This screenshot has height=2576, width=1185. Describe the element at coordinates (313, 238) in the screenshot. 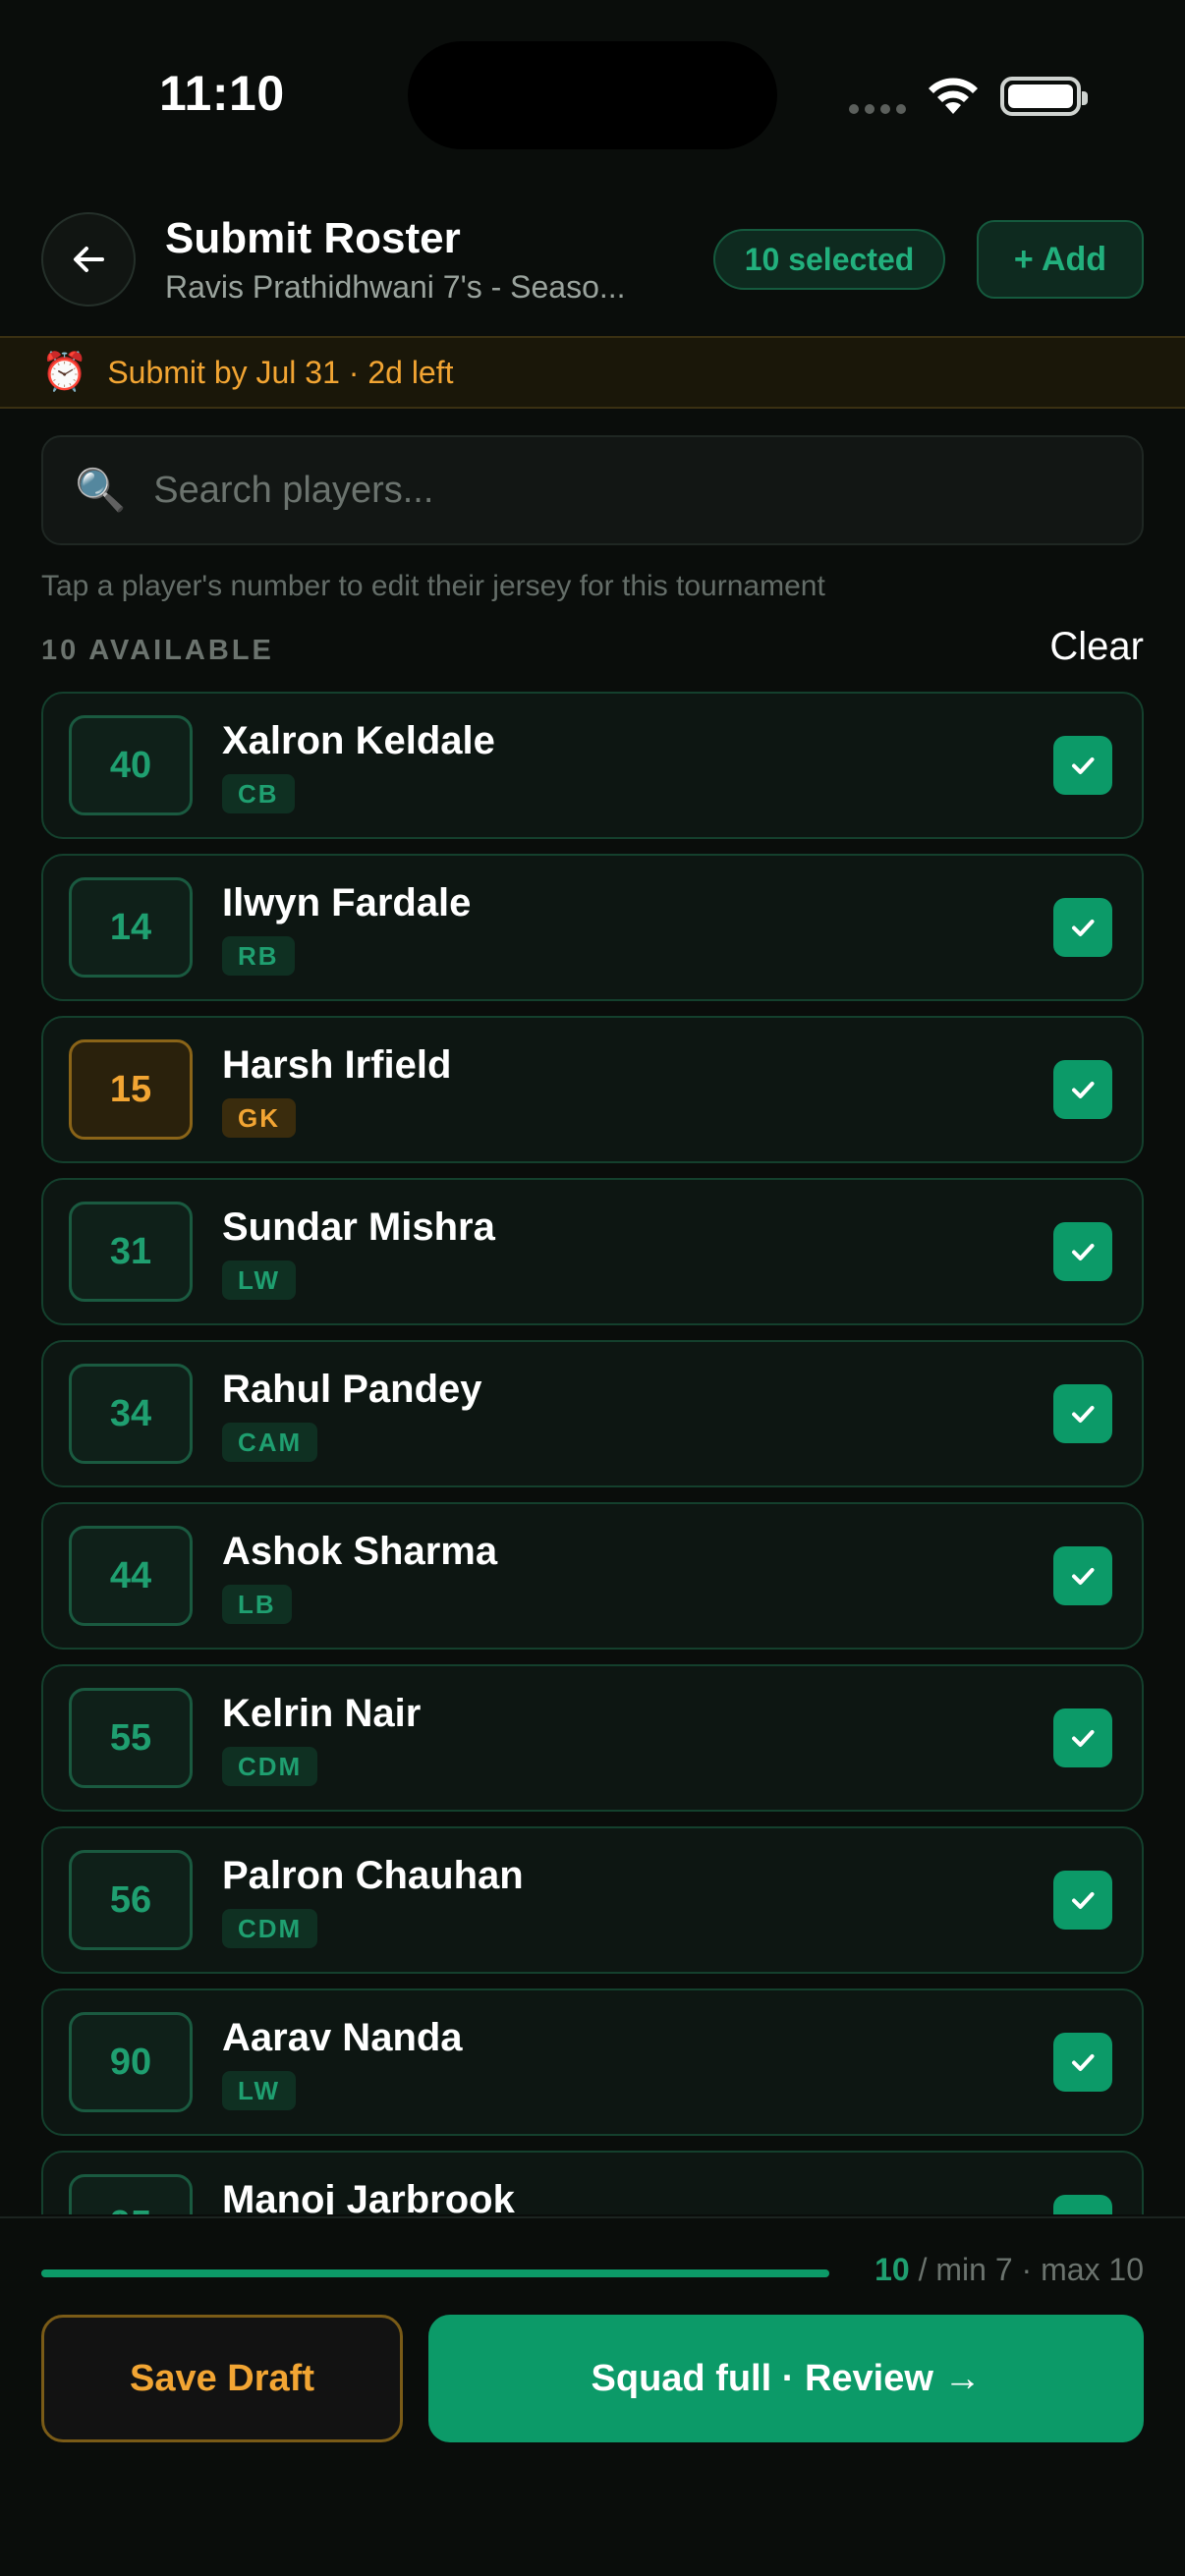

I see `page-title: Submit Roster` at that location.